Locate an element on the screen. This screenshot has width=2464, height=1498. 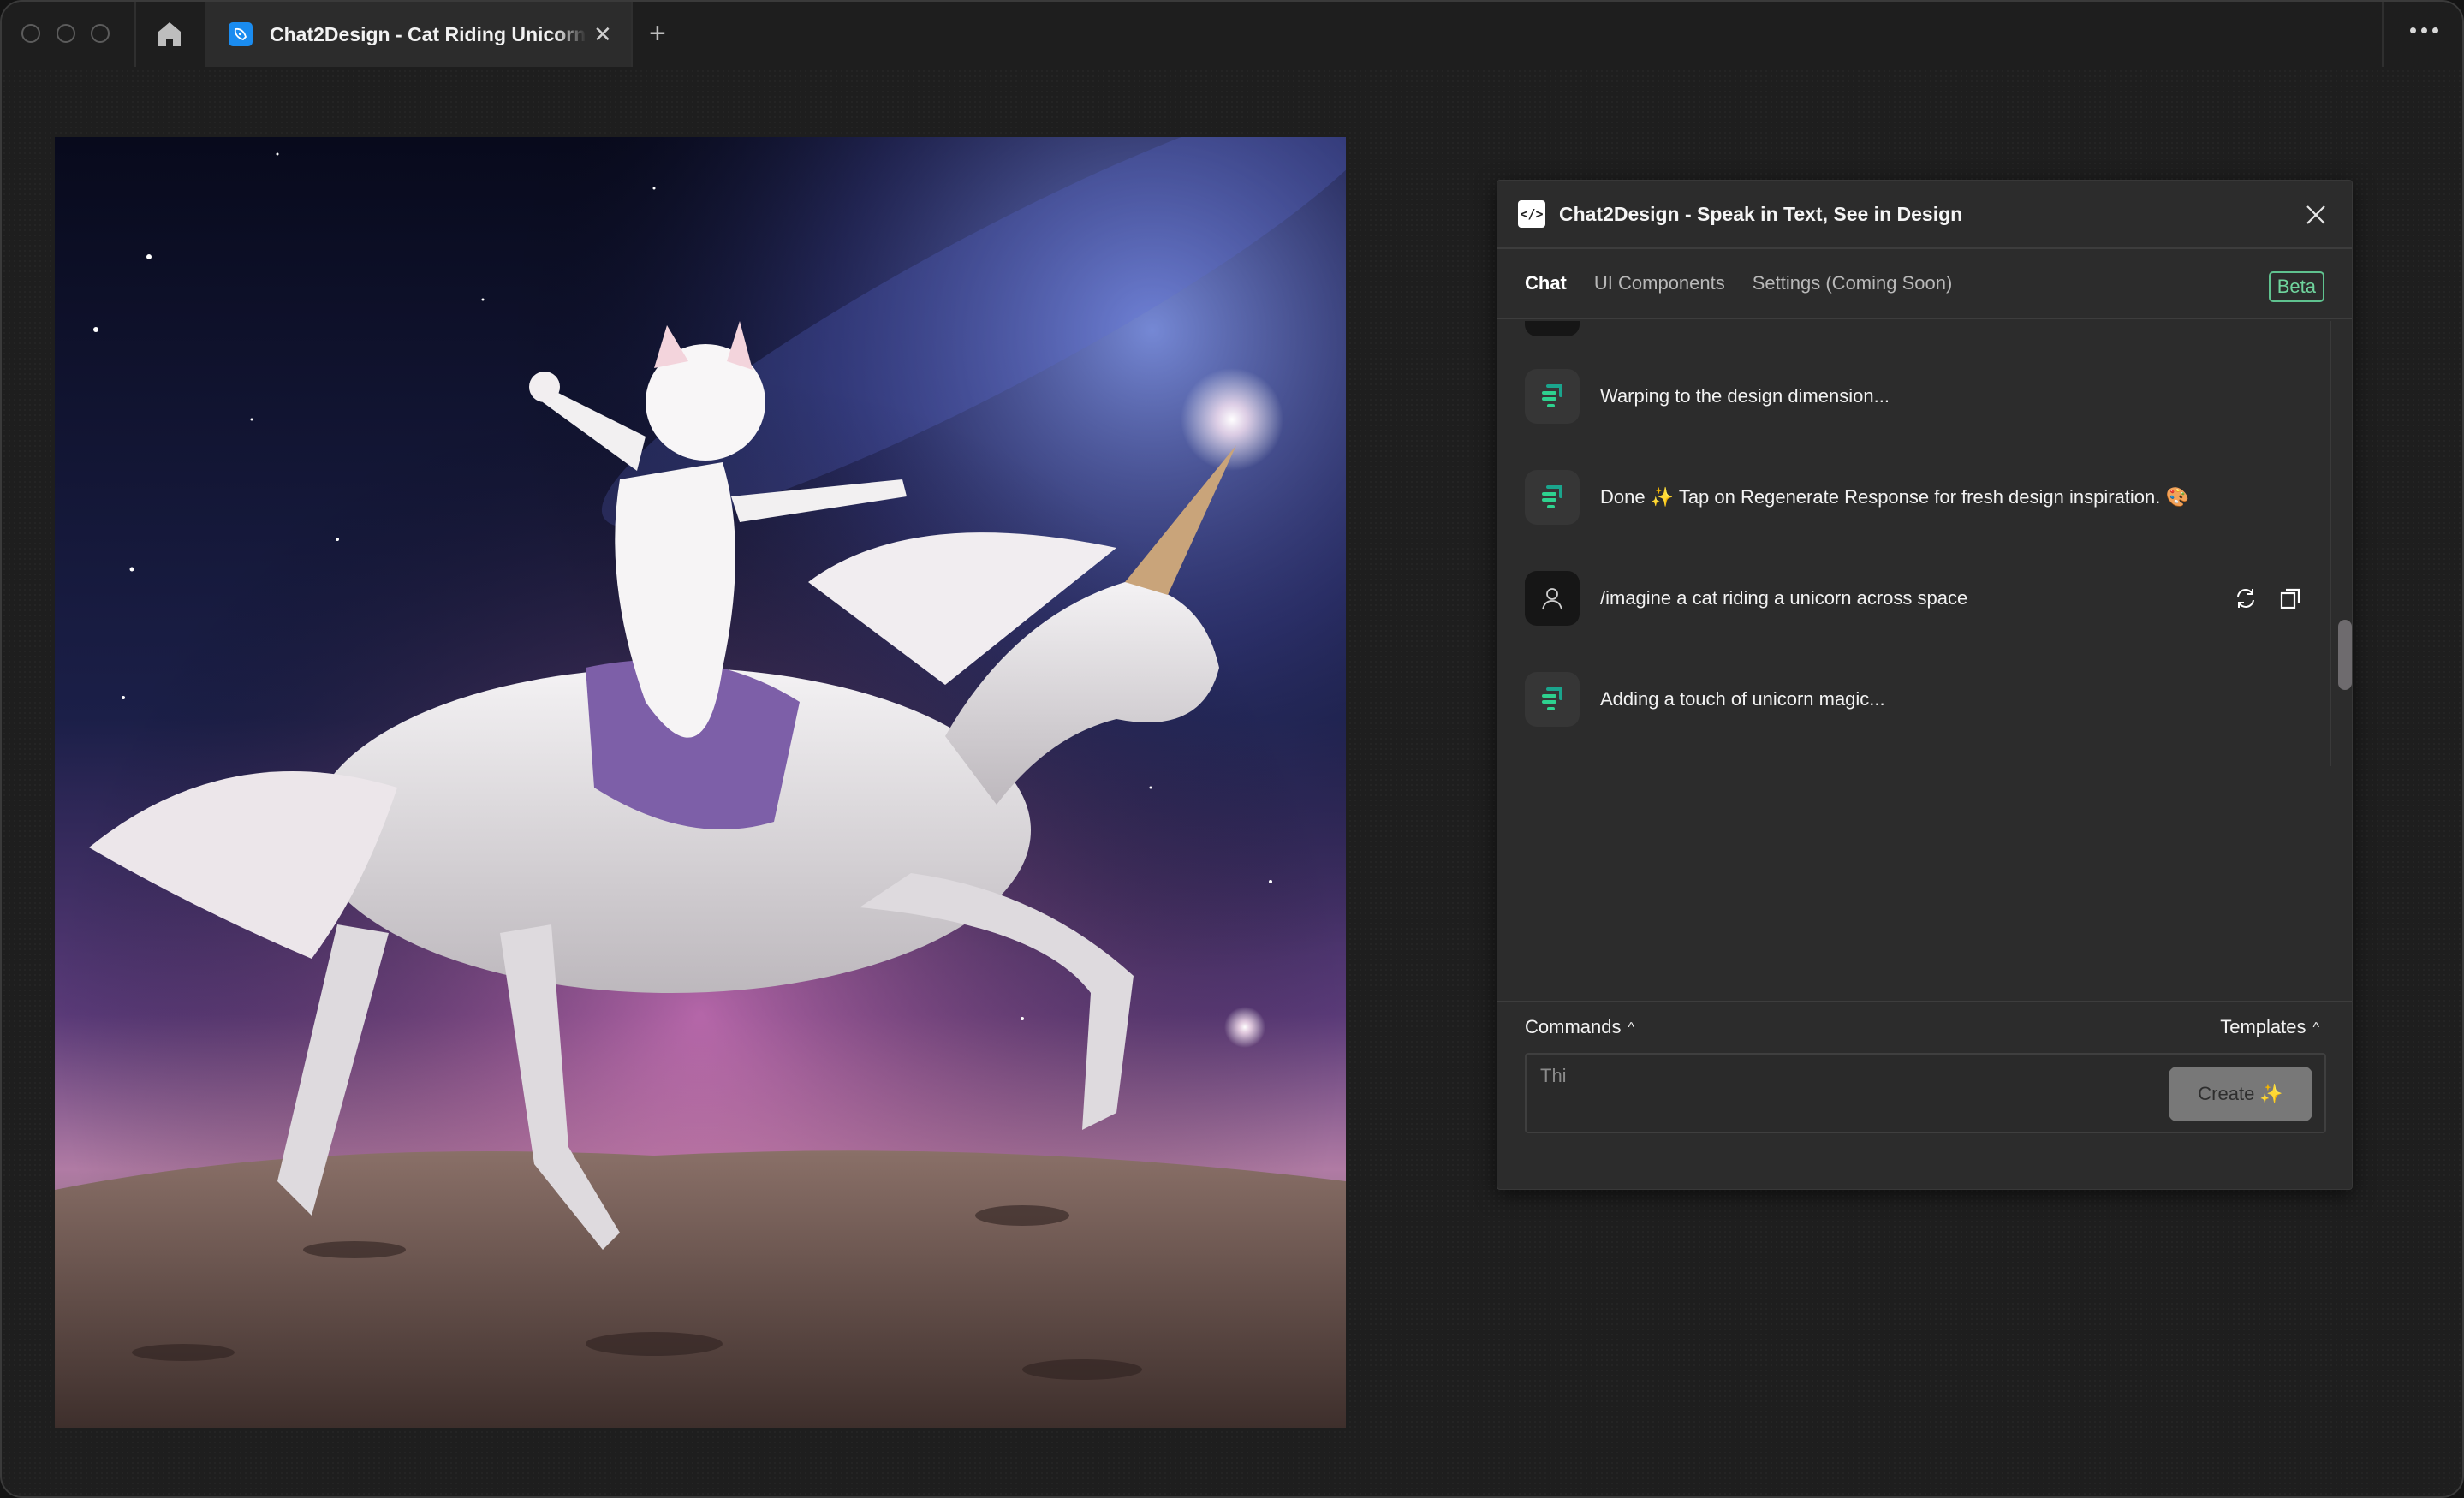
tab-close-icon: ✕ is located at coordinates (603, 34).